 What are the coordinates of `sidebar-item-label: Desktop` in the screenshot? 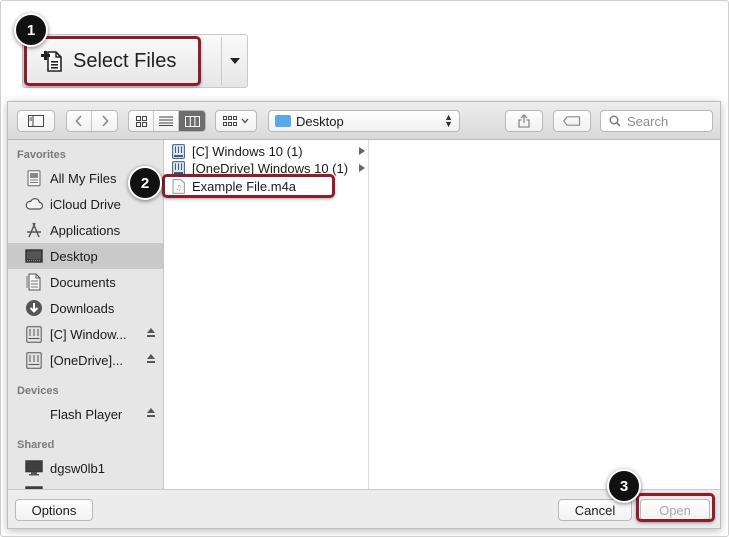 It's located at (74, 256).